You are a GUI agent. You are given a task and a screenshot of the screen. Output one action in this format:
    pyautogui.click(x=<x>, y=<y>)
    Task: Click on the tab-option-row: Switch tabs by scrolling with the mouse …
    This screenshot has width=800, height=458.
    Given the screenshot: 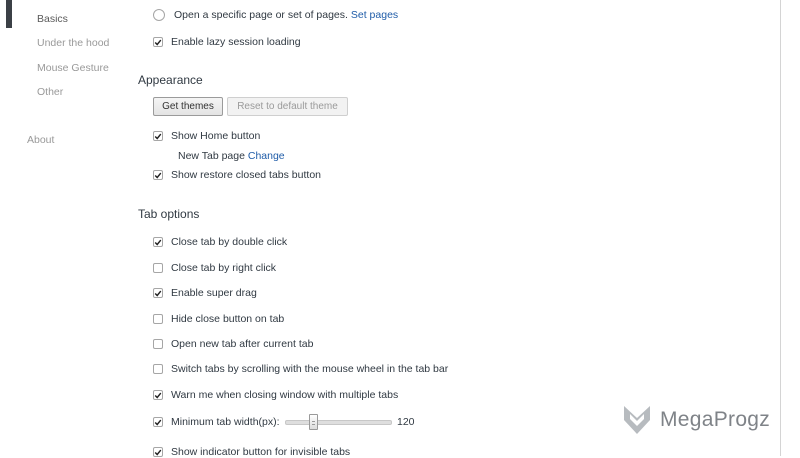 What is the action you would take?
    pyautogui.click(x=300, y=369)
    